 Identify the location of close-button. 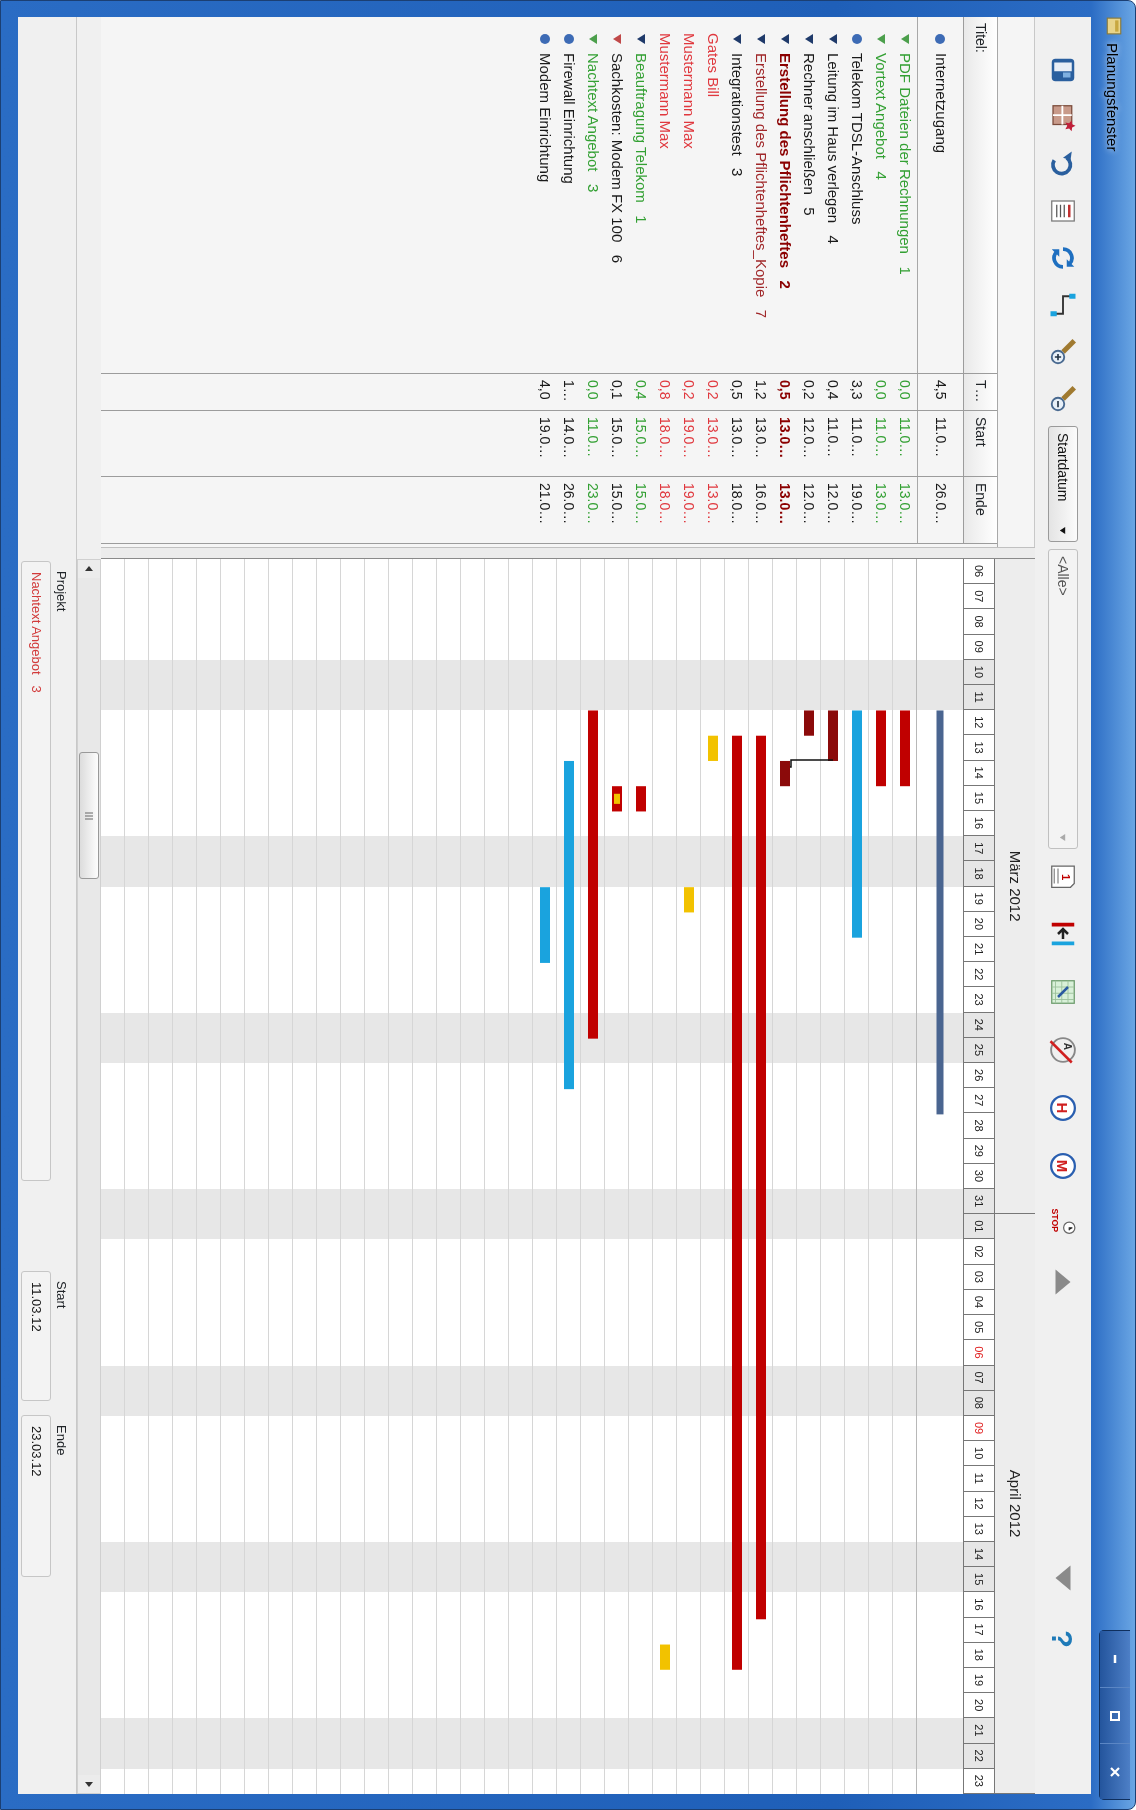
(1115, 1771).